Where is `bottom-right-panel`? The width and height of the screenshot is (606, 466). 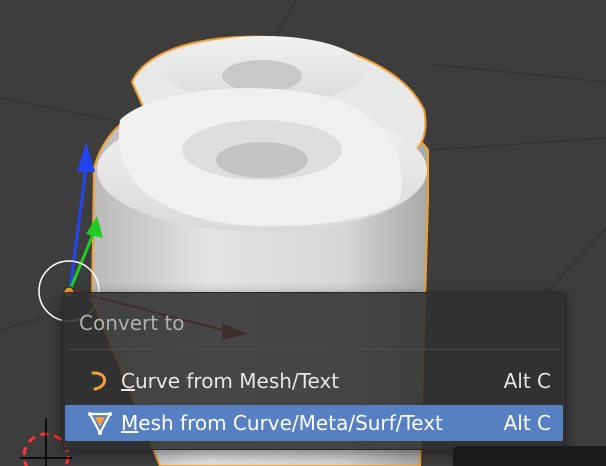
bottom-right-panel is located at coordinates (529, 456).